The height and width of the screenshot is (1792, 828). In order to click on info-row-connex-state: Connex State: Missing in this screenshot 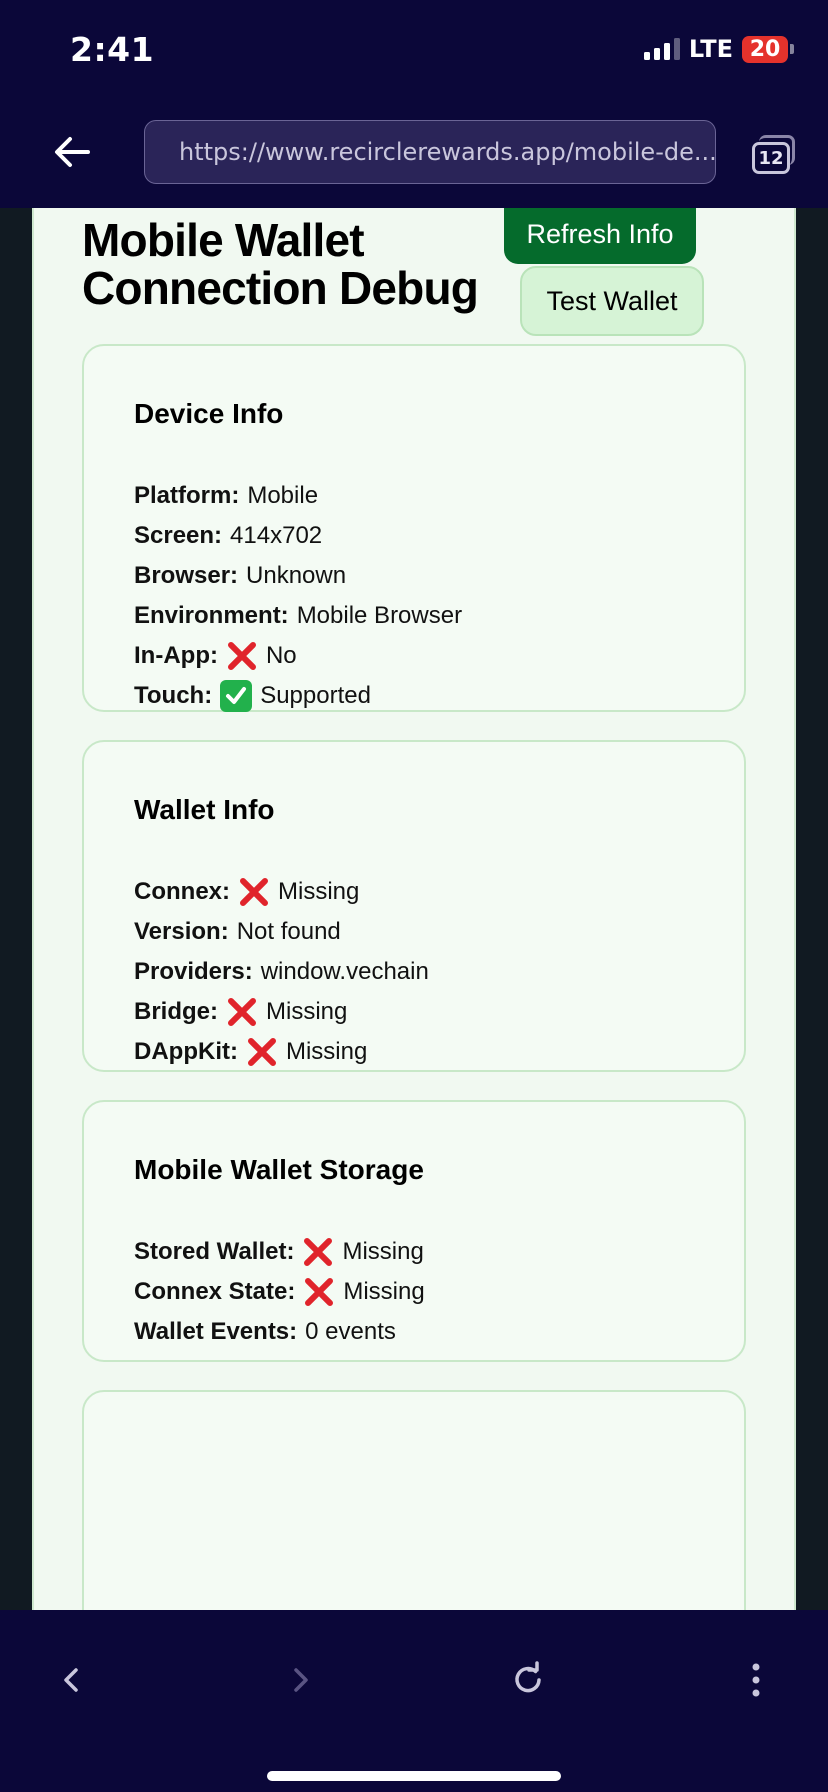, I will do `click(439, 1292)`.